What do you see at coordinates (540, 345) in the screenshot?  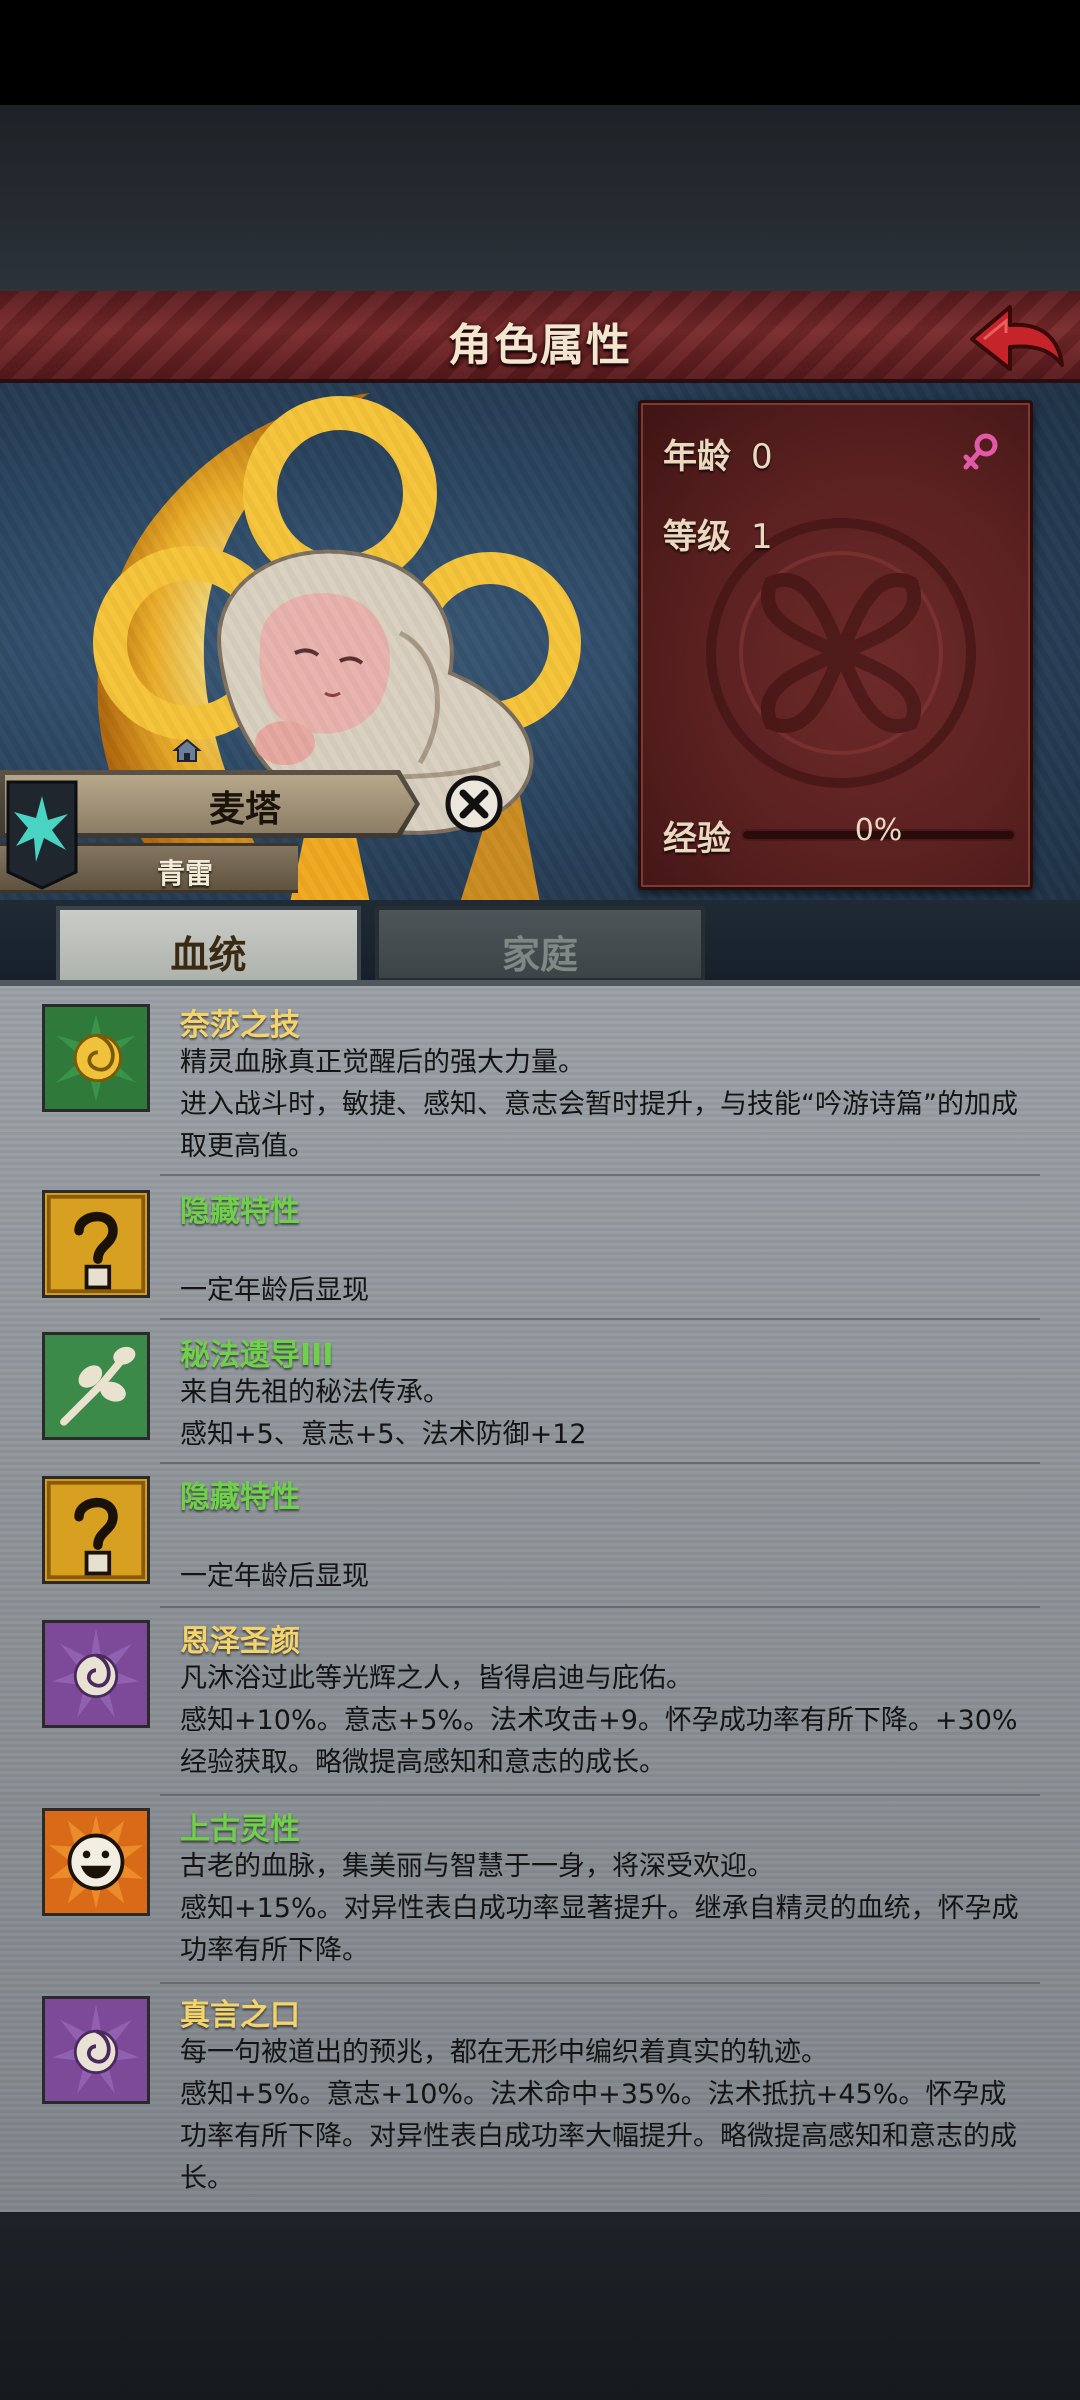 I see `page-title: 角色属性` at bounding box center [540, 345].